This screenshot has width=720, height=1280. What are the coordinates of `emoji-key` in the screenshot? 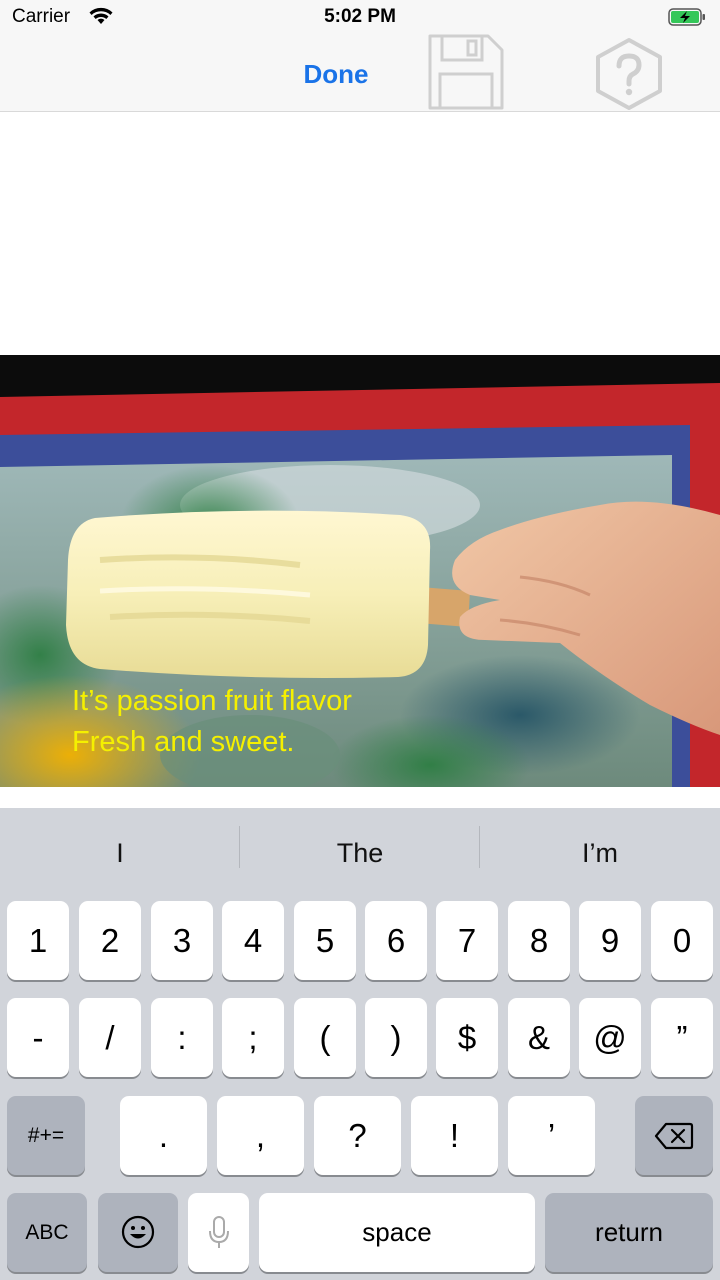 It's located at (138, 1232).